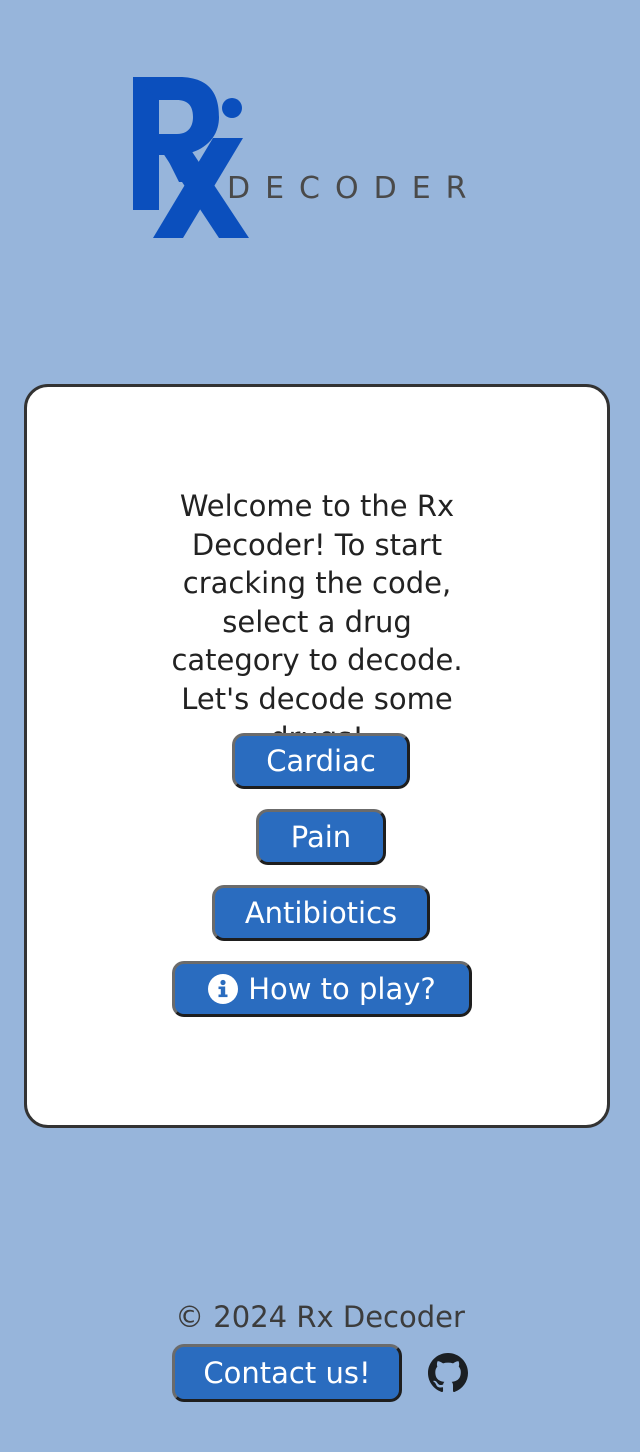 The image size is (640, 1452). What do you see at coordinates (320, 1317) in the screenshot?
I see `copyright-text: © 2024 Rx Decoder` at bounding box center [320, 1317].